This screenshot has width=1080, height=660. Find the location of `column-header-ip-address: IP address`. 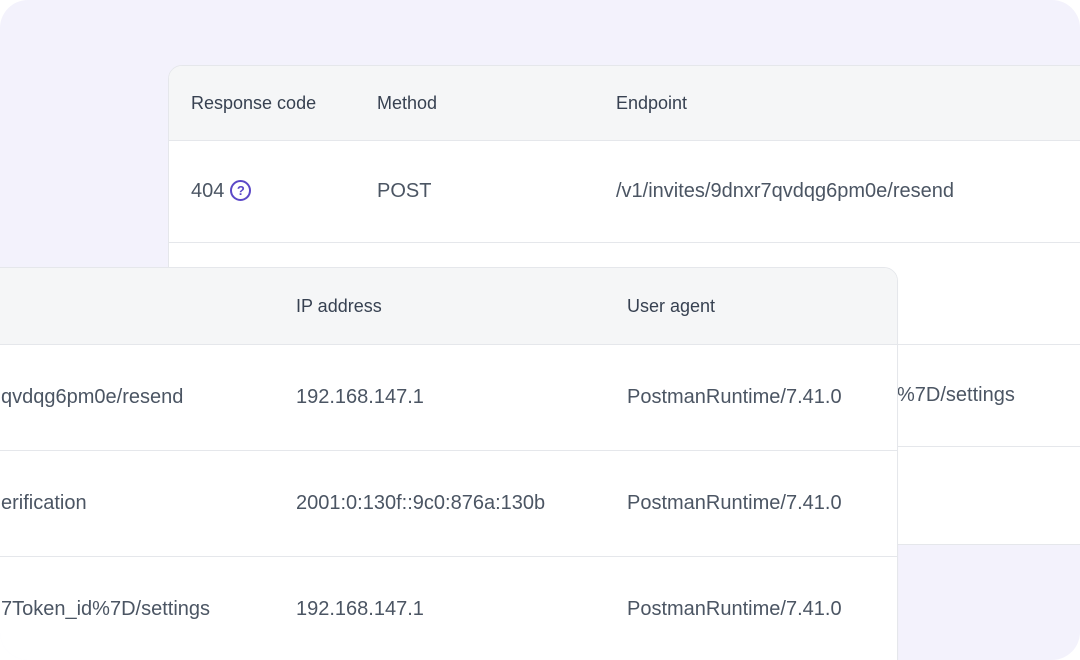

column-header-ip-address: IP address is located at coordinates (339, 306).